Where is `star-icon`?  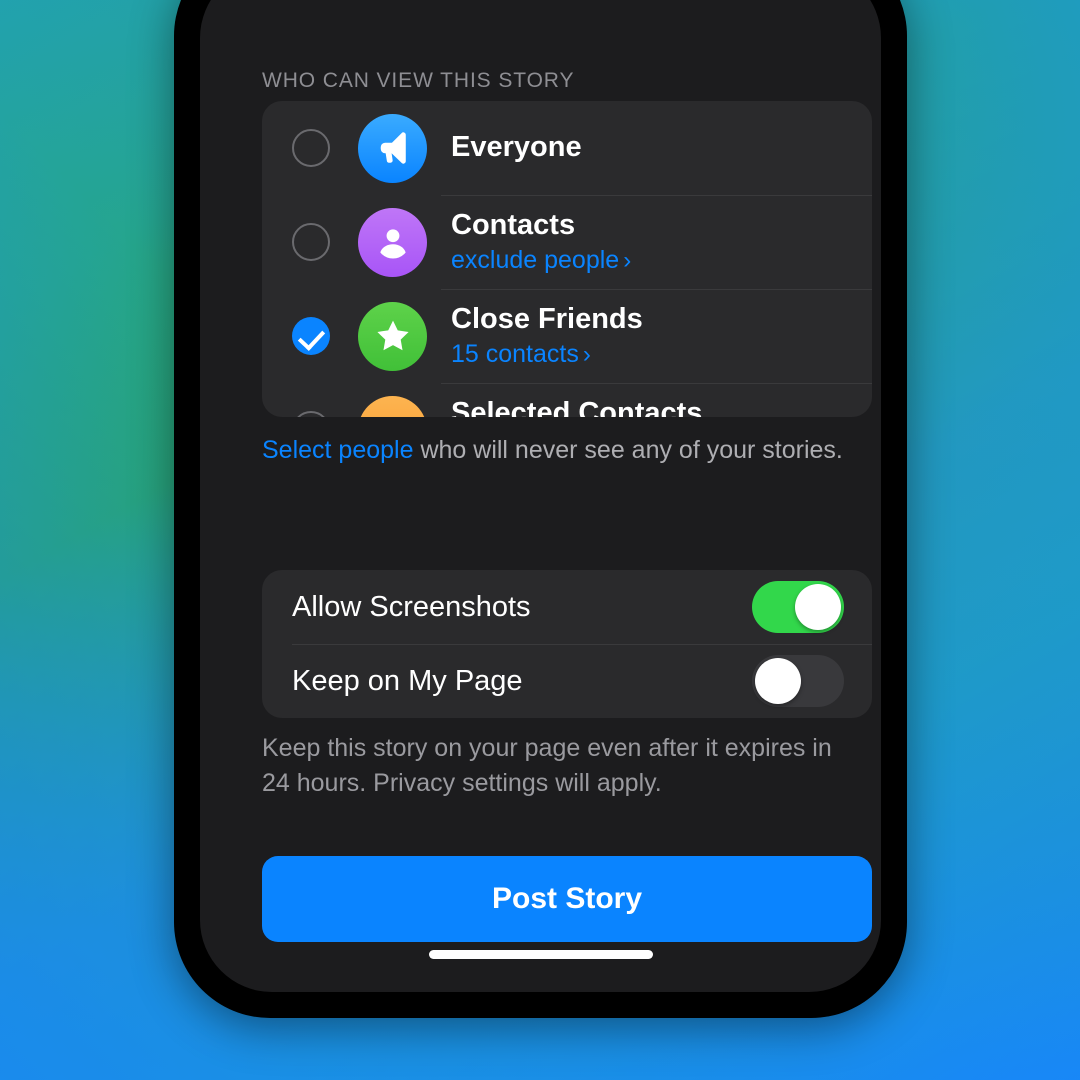
star-icon is located at coordinates (392, 336).